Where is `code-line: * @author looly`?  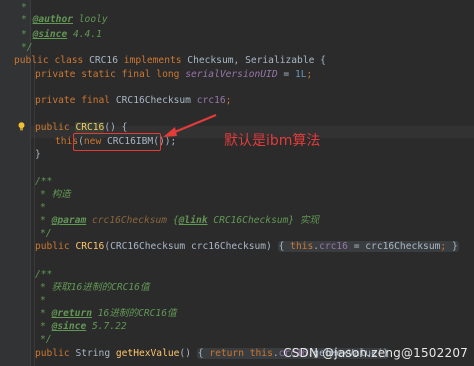
code-line: * @author looly is located at coordinates (64, 20).